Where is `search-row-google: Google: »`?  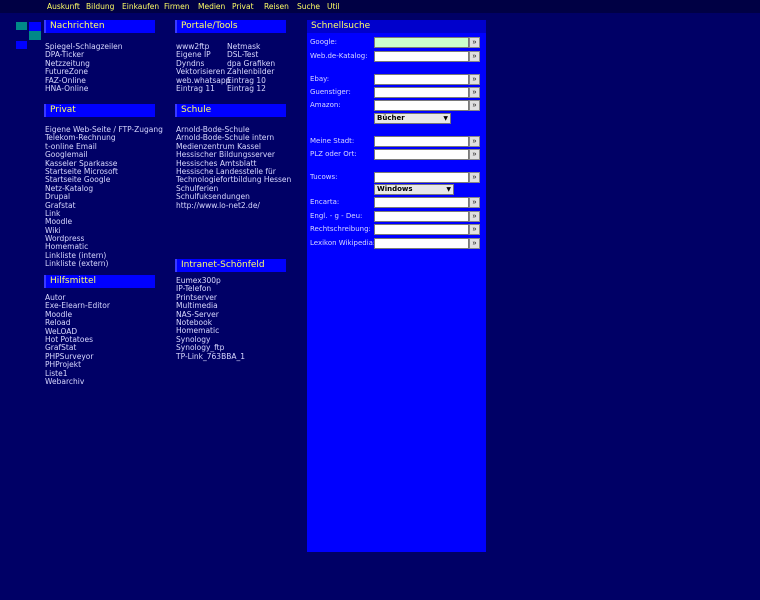 search-row-google: Google: » is located at coordinates (397, 42).